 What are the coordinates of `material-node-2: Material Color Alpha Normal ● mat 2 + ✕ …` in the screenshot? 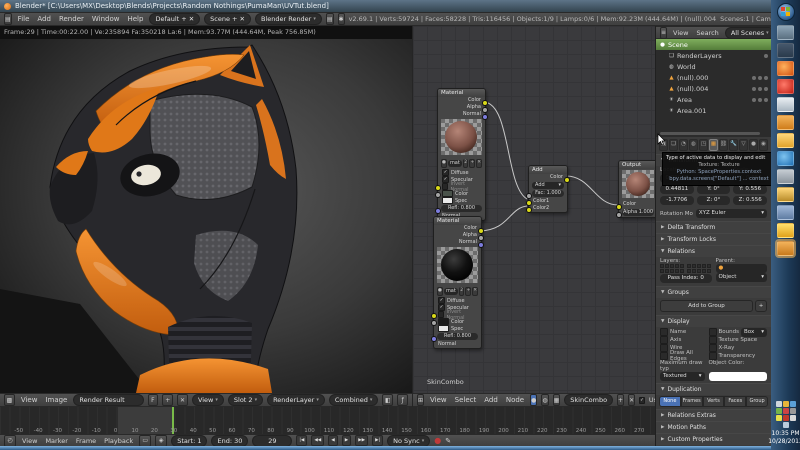 It's located at (457, 282).